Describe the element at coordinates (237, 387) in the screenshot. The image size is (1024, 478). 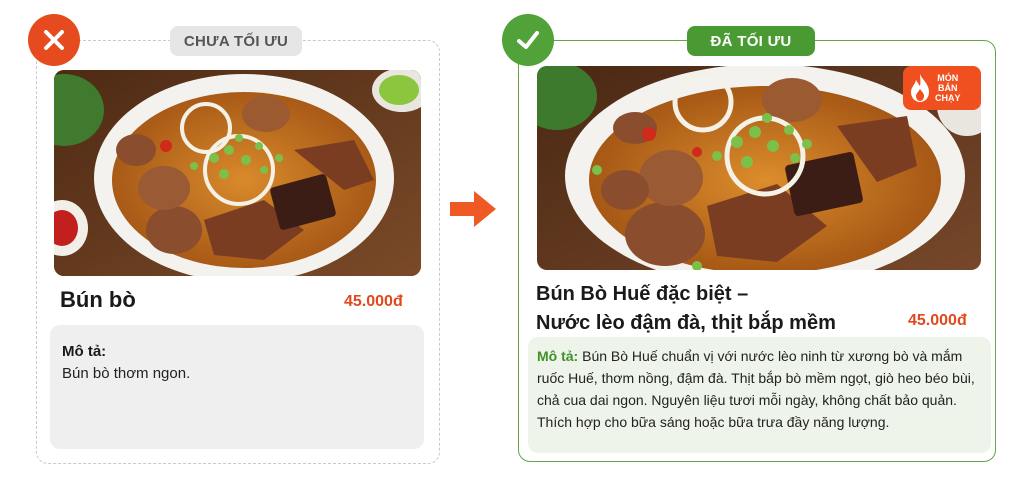
I see `before-description: Mô tả: Bún bò thơm ngon.` at that location.